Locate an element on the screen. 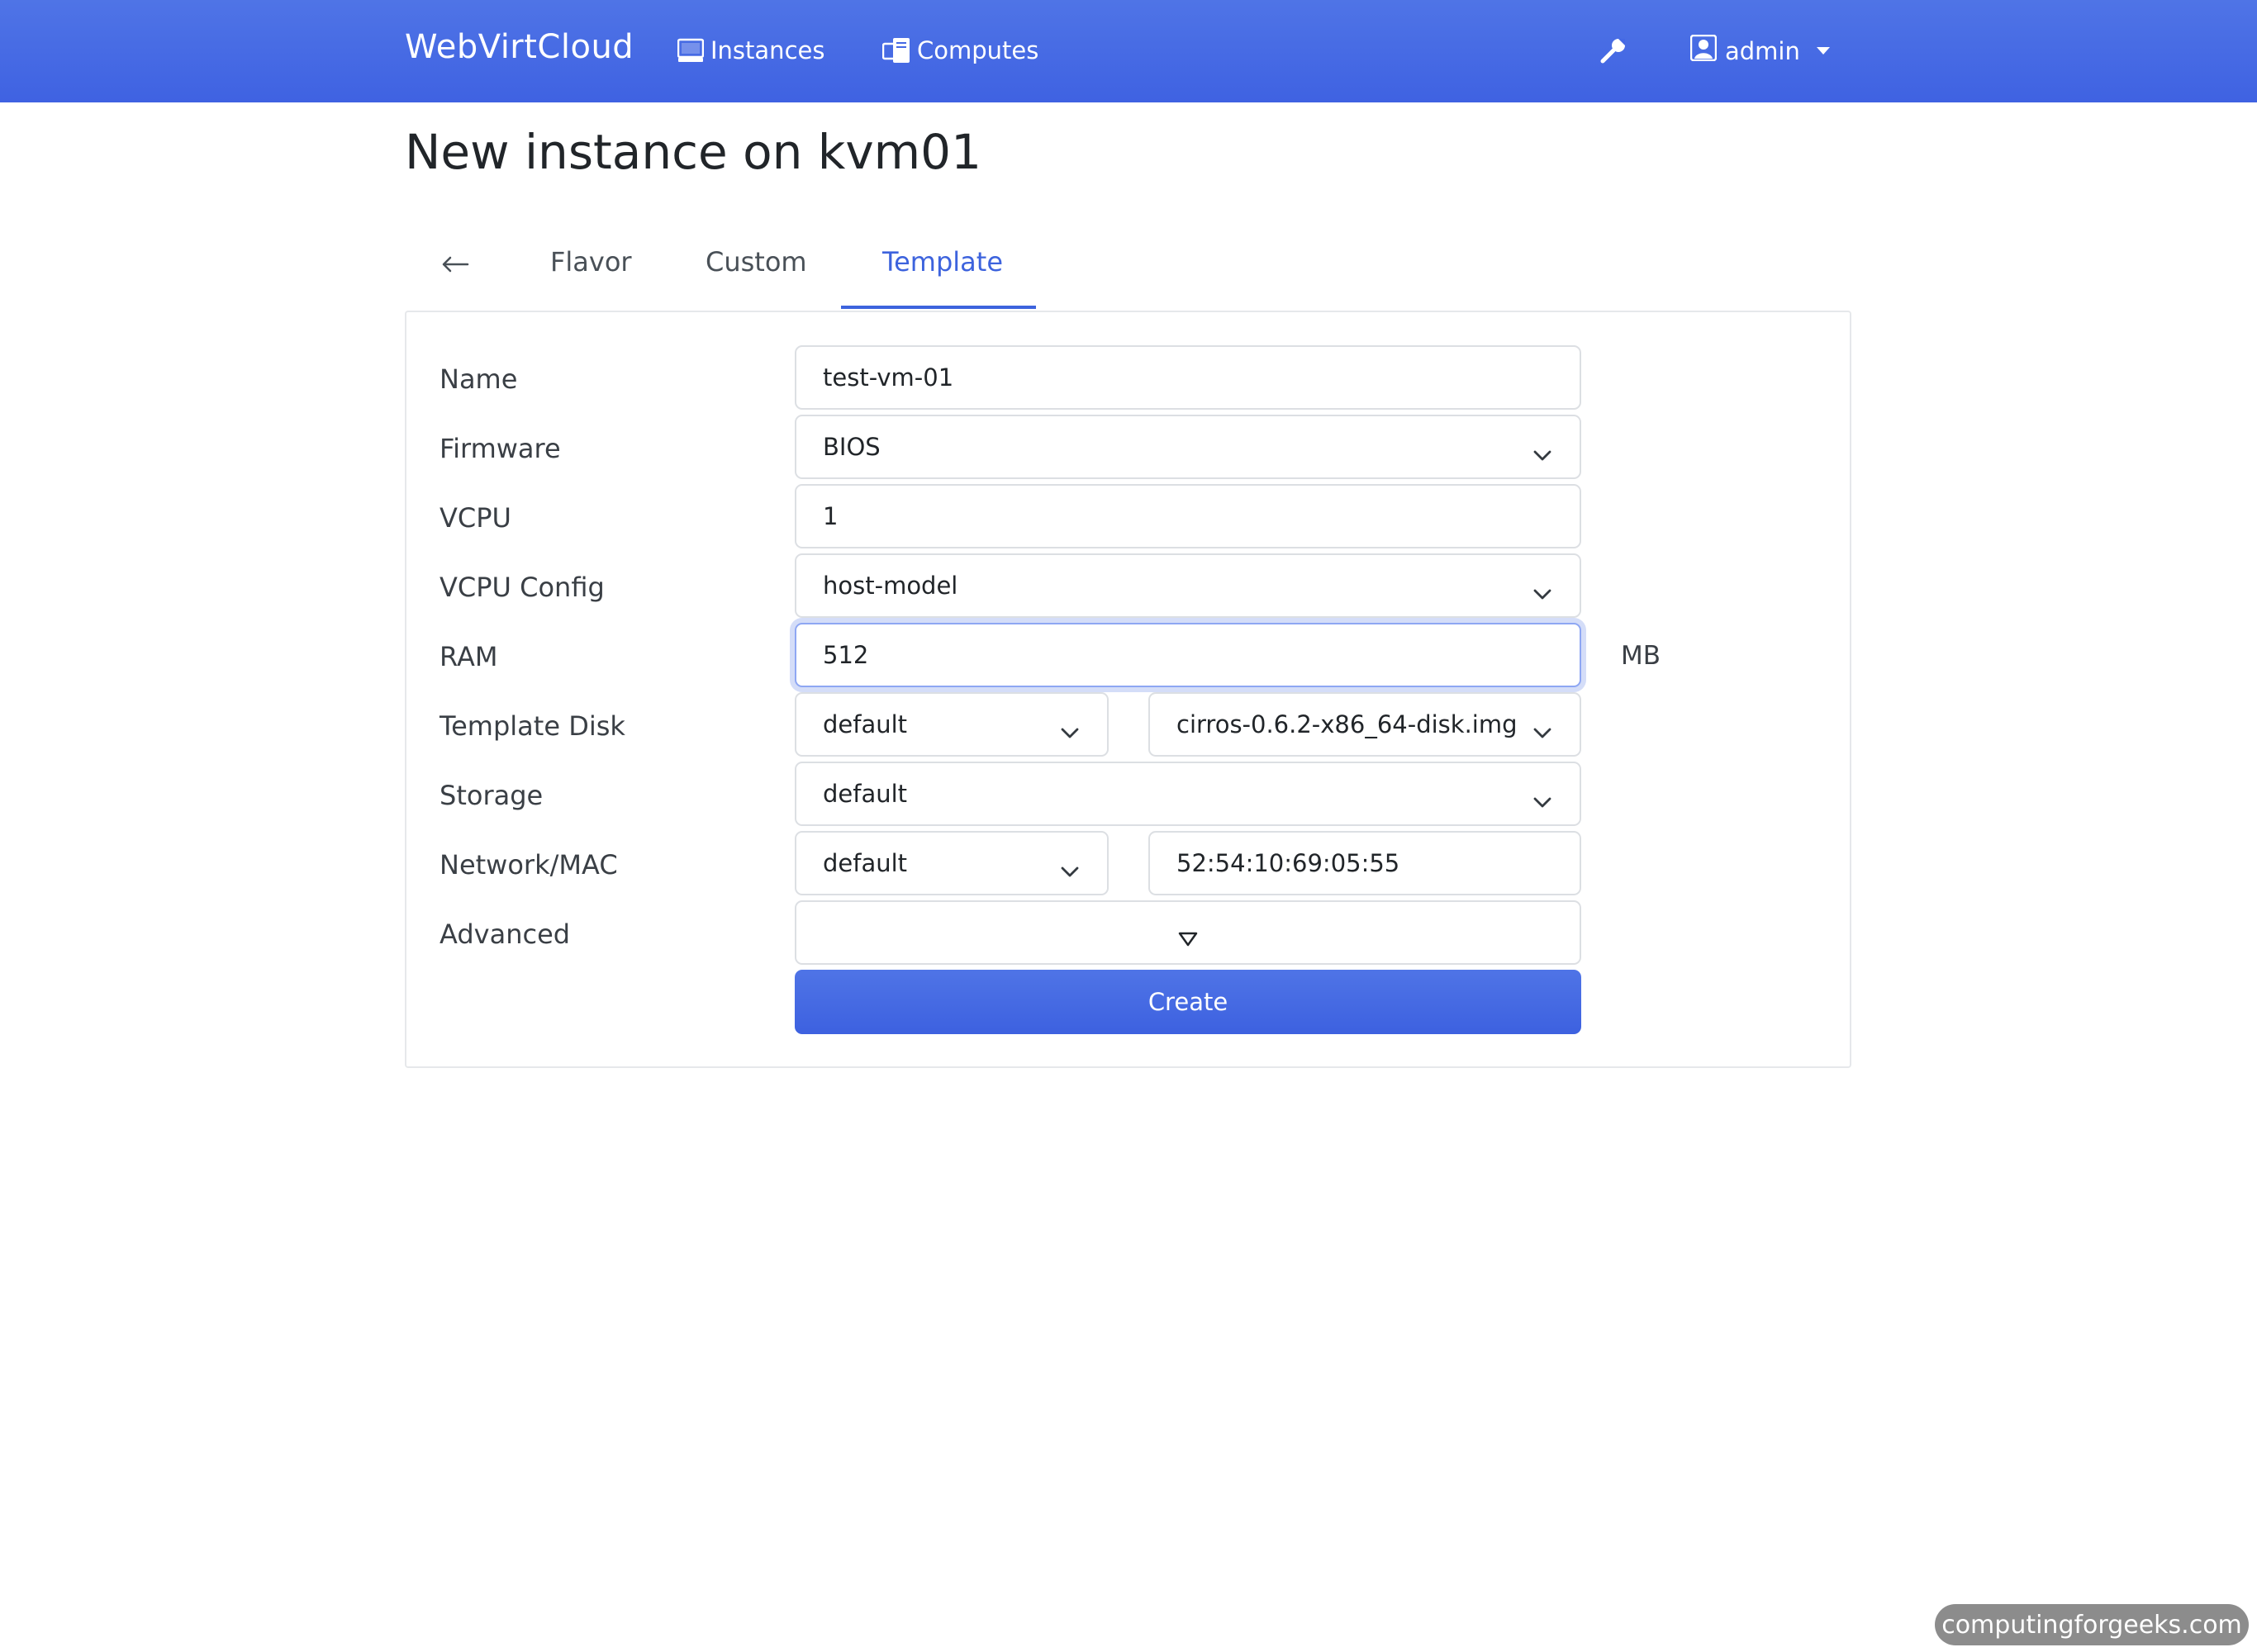  mac-address-value: 52:54:10:69:05:55 is located at coordinates (1288, 863).